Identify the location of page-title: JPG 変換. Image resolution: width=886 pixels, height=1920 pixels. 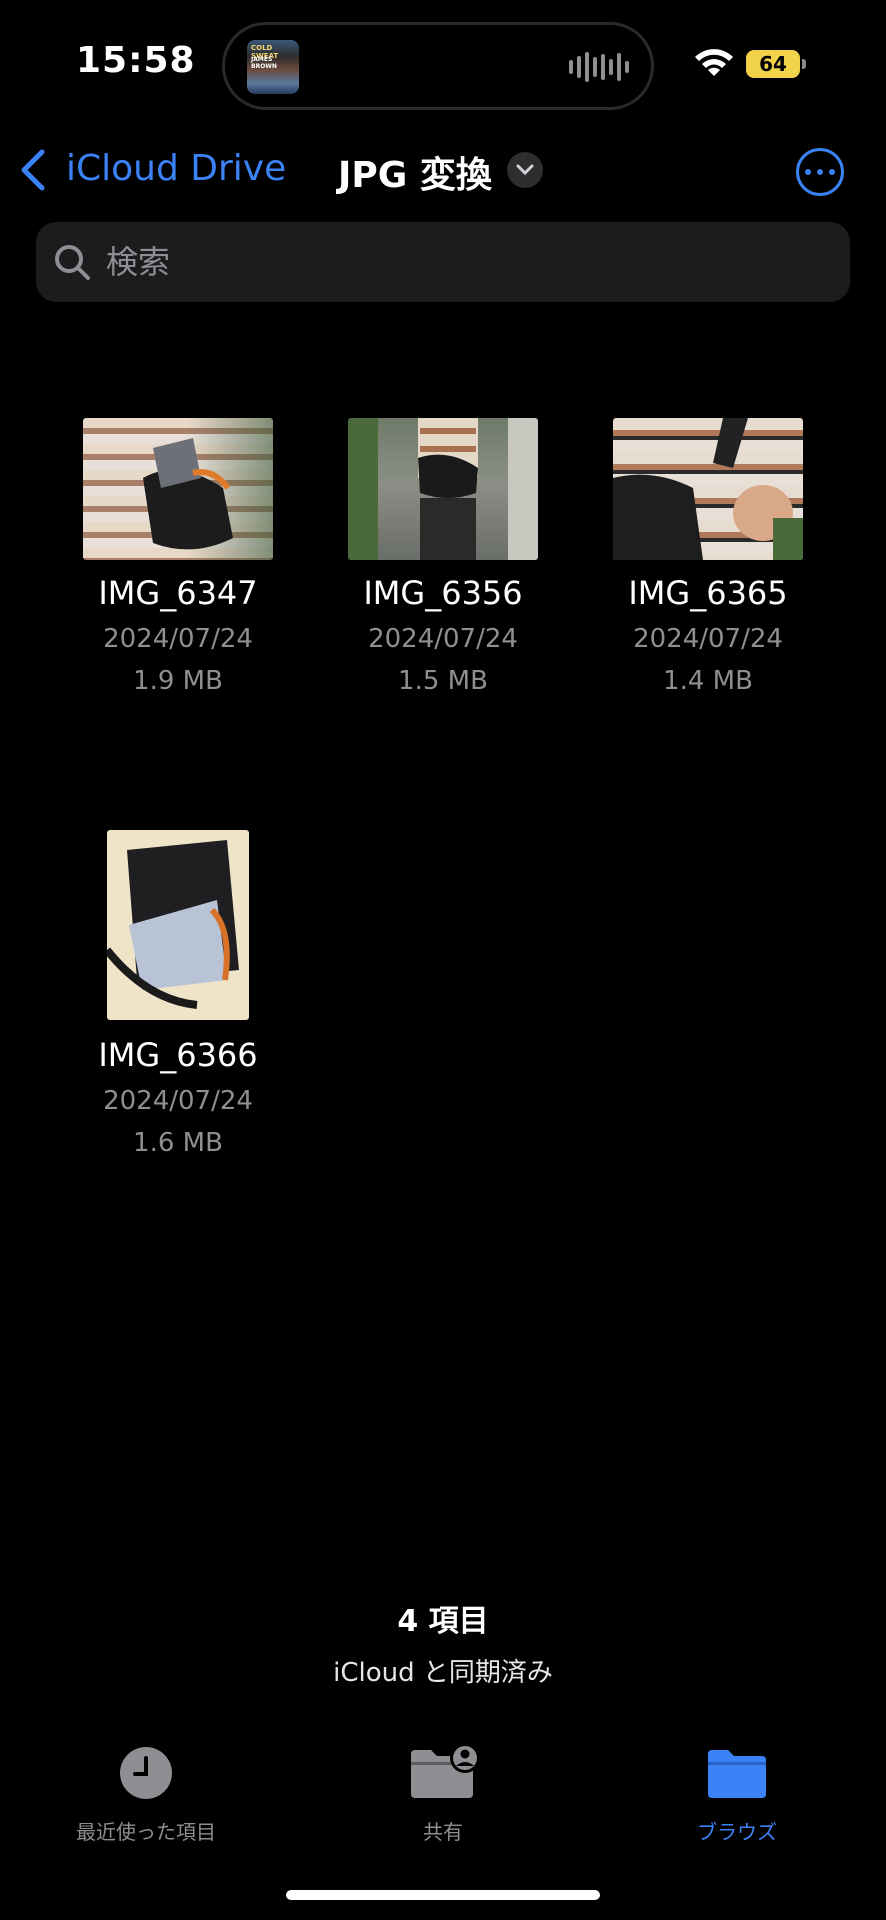
(415, 172).